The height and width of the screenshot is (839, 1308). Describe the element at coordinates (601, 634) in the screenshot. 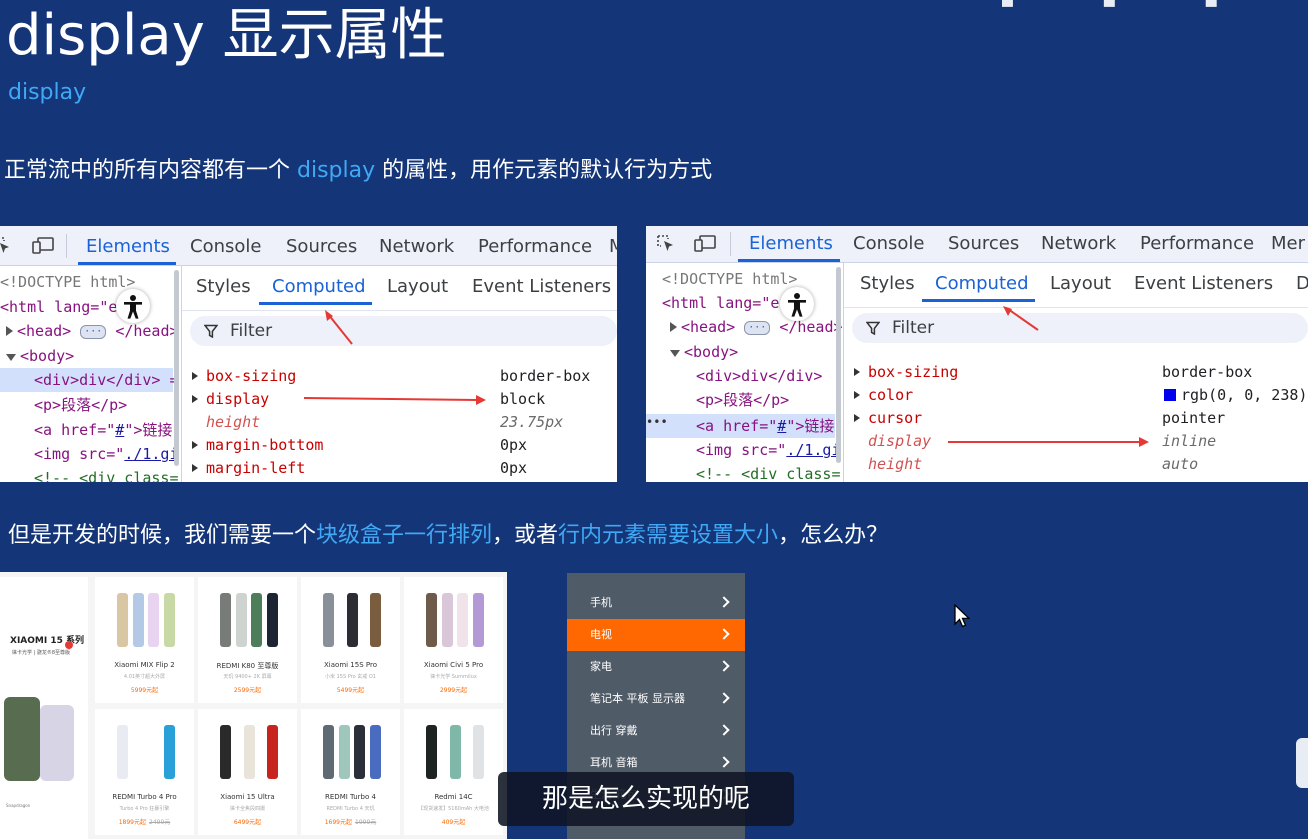

I see `category-label: 电视` at that location.